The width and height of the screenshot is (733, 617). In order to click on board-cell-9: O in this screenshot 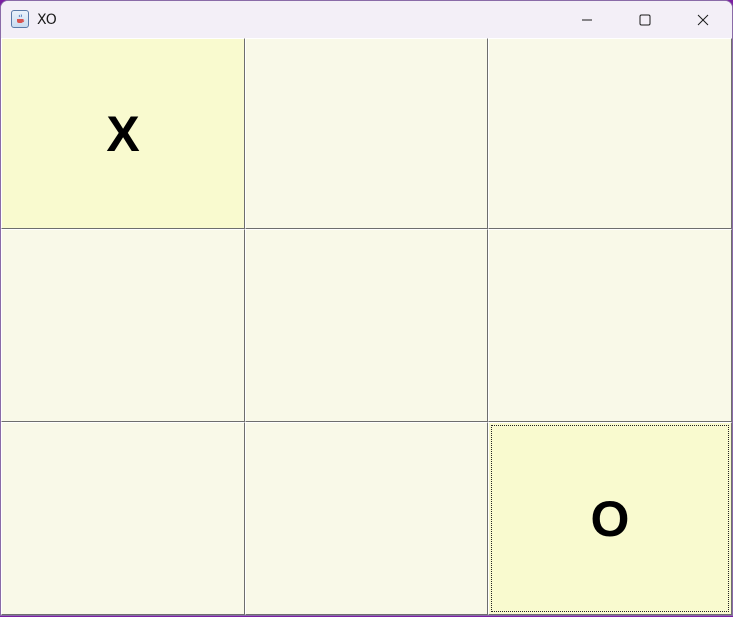, I will do `click(610, 518)`.